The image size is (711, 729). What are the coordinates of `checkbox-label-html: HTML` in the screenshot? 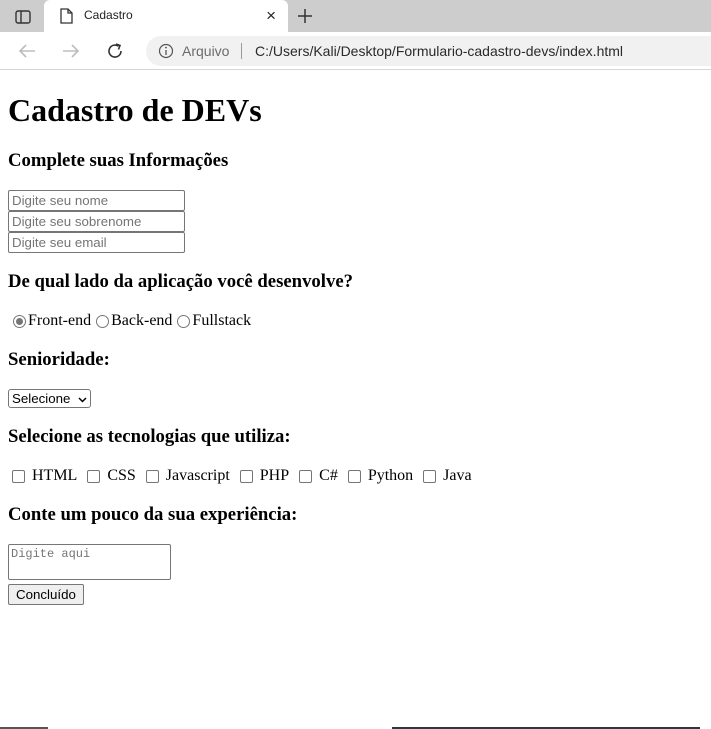 It's located at (55, 475).